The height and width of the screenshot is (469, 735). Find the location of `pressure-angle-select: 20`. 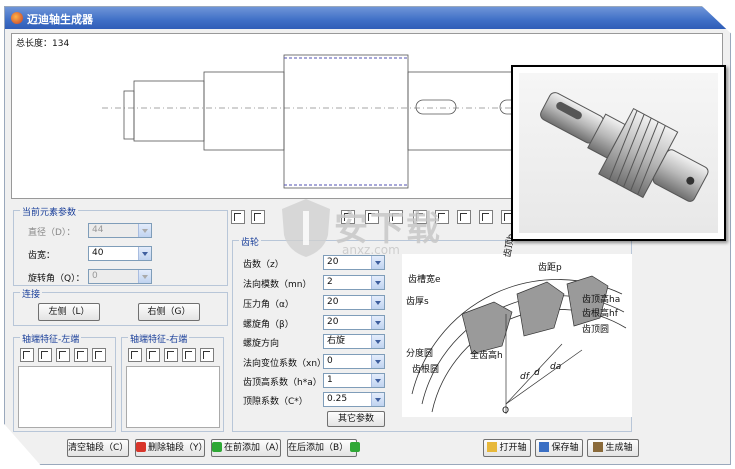

pressure-angle-select: 20 is located at coordinates (354, 302).